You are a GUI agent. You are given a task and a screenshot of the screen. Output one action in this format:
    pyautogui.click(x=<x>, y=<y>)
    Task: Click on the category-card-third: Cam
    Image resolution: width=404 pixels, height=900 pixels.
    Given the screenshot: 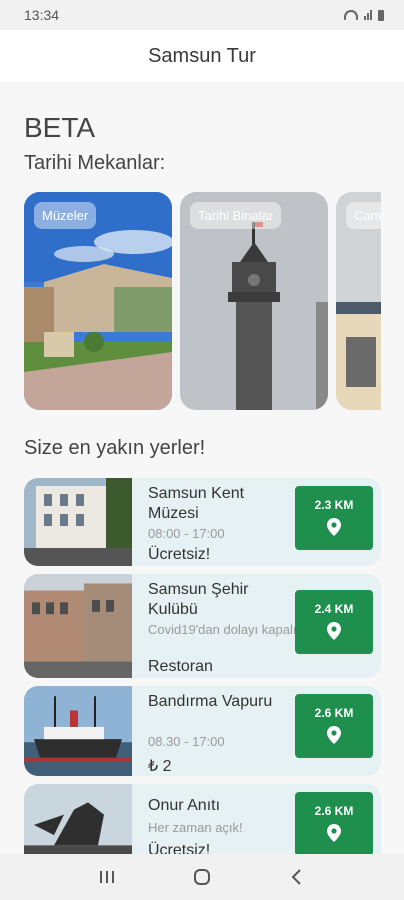 What is the action you would take?
    pyautogui.click(x=358, y=301)
    